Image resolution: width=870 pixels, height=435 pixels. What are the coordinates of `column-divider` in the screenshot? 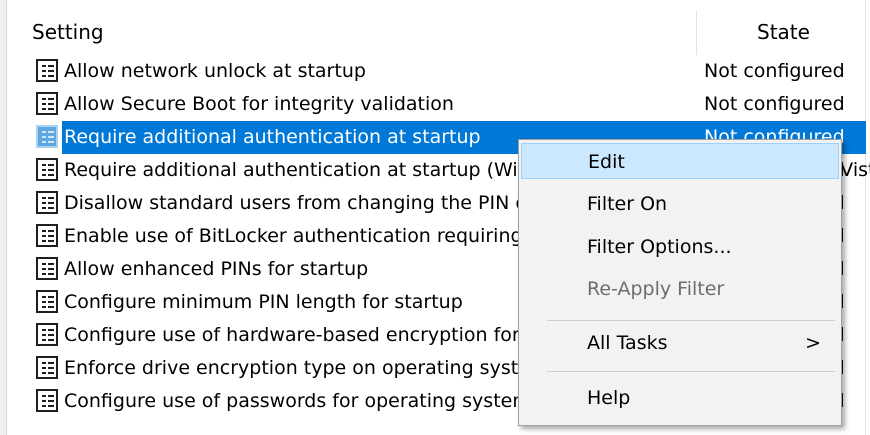 It's located at (696, 32).